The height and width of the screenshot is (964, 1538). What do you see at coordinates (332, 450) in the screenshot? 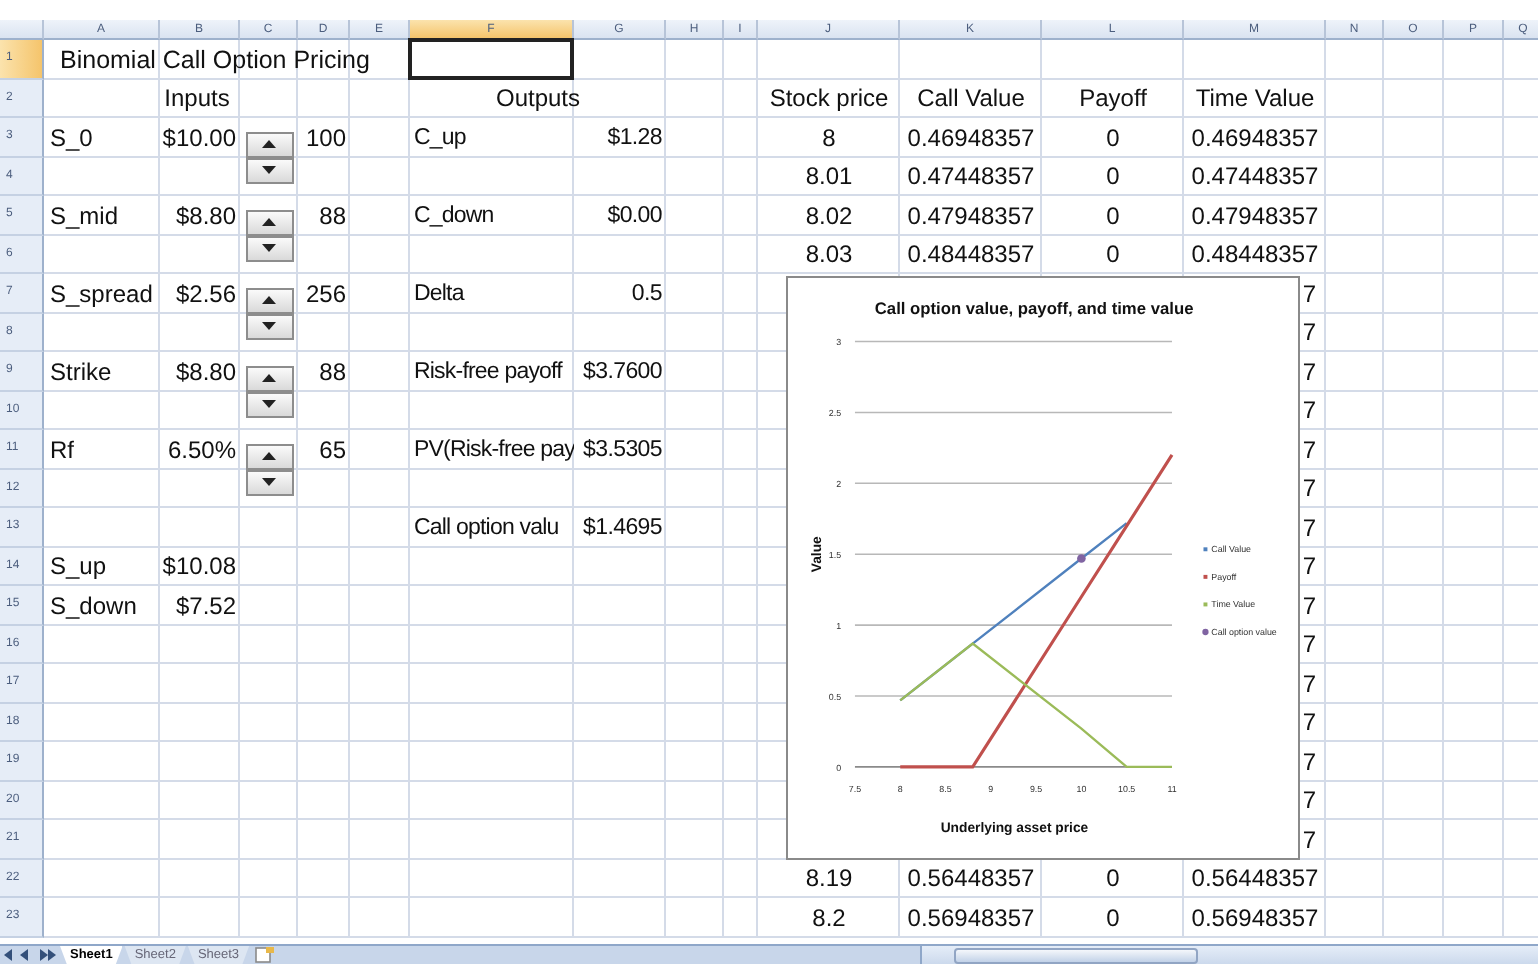
I see `spinner-value: 65` at bounding box center [332, 450].